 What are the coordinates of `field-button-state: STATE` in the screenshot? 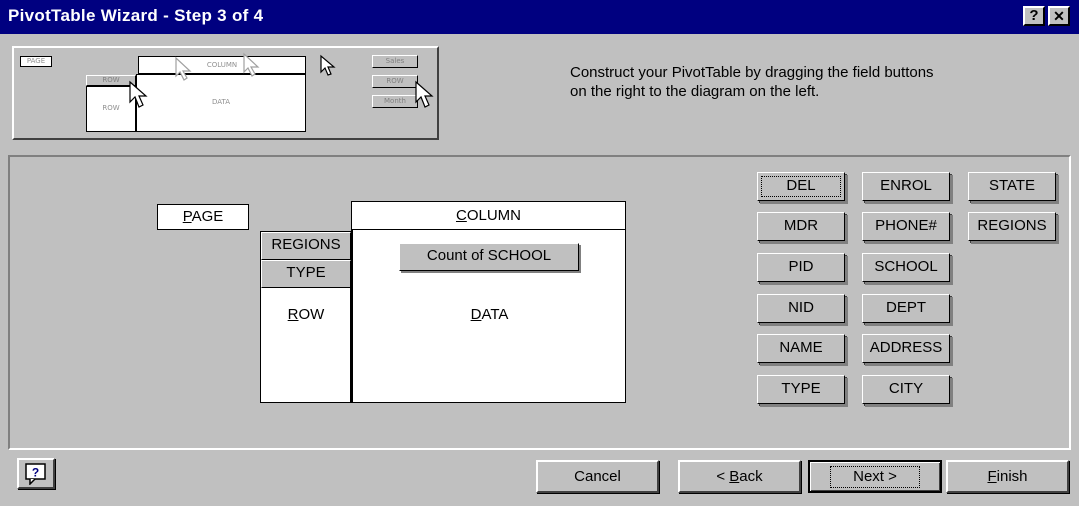 It's located at (1012, 186).